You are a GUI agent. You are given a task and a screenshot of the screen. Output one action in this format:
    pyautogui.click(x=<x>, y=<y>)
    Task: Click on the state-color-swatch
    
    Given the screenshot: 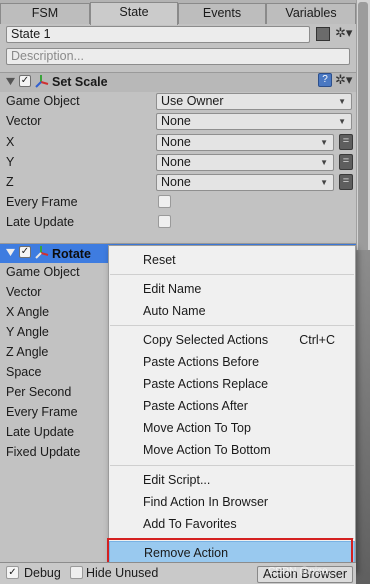 What is the action you would take?
    pyautogui.click(x=323, y=34)
    